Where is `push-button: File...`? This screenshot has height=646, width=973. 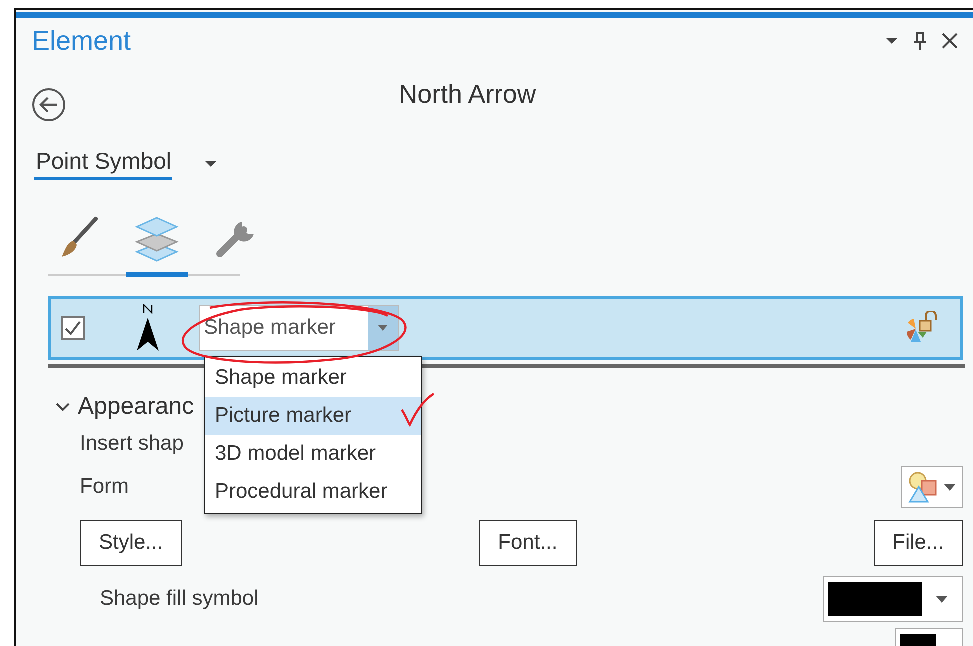 push-button: File... is located at coordinates (918, 543).